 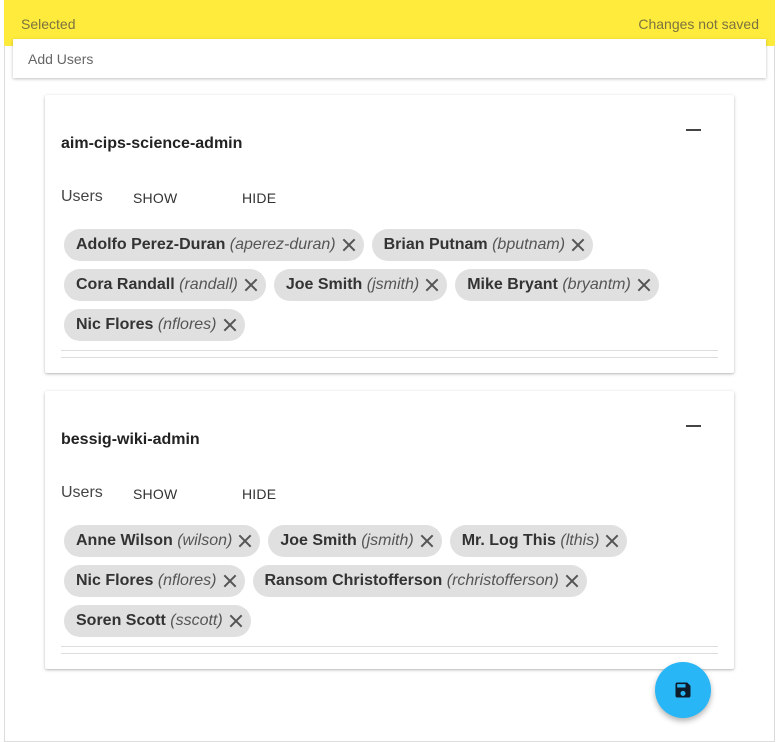 I want to click on user-chip: Mr. Log This (lthis), so click(x=538, y=541).